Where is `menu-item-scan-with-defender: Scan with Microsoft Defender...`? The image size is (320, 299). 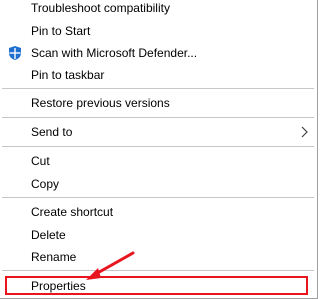
menu-item-scan-with-defender: Scan with Microsoft Defender... is located at coordinates (158, 53).